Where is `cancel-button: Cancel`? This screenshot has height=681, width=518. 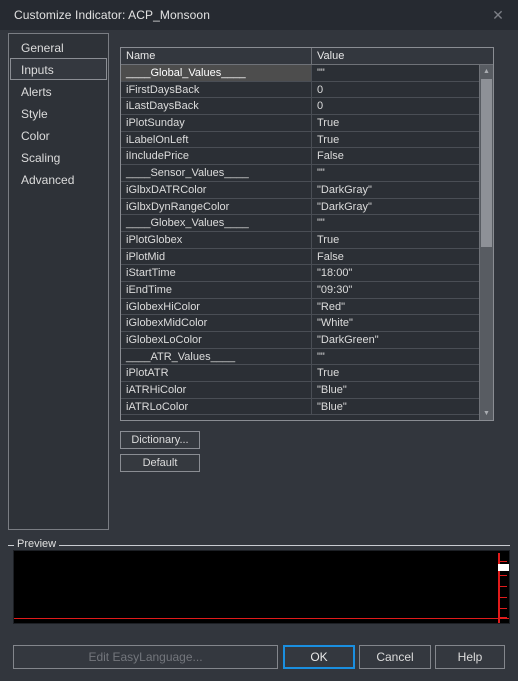 cancel-button: Cancel is located at coordinates (395, 657).